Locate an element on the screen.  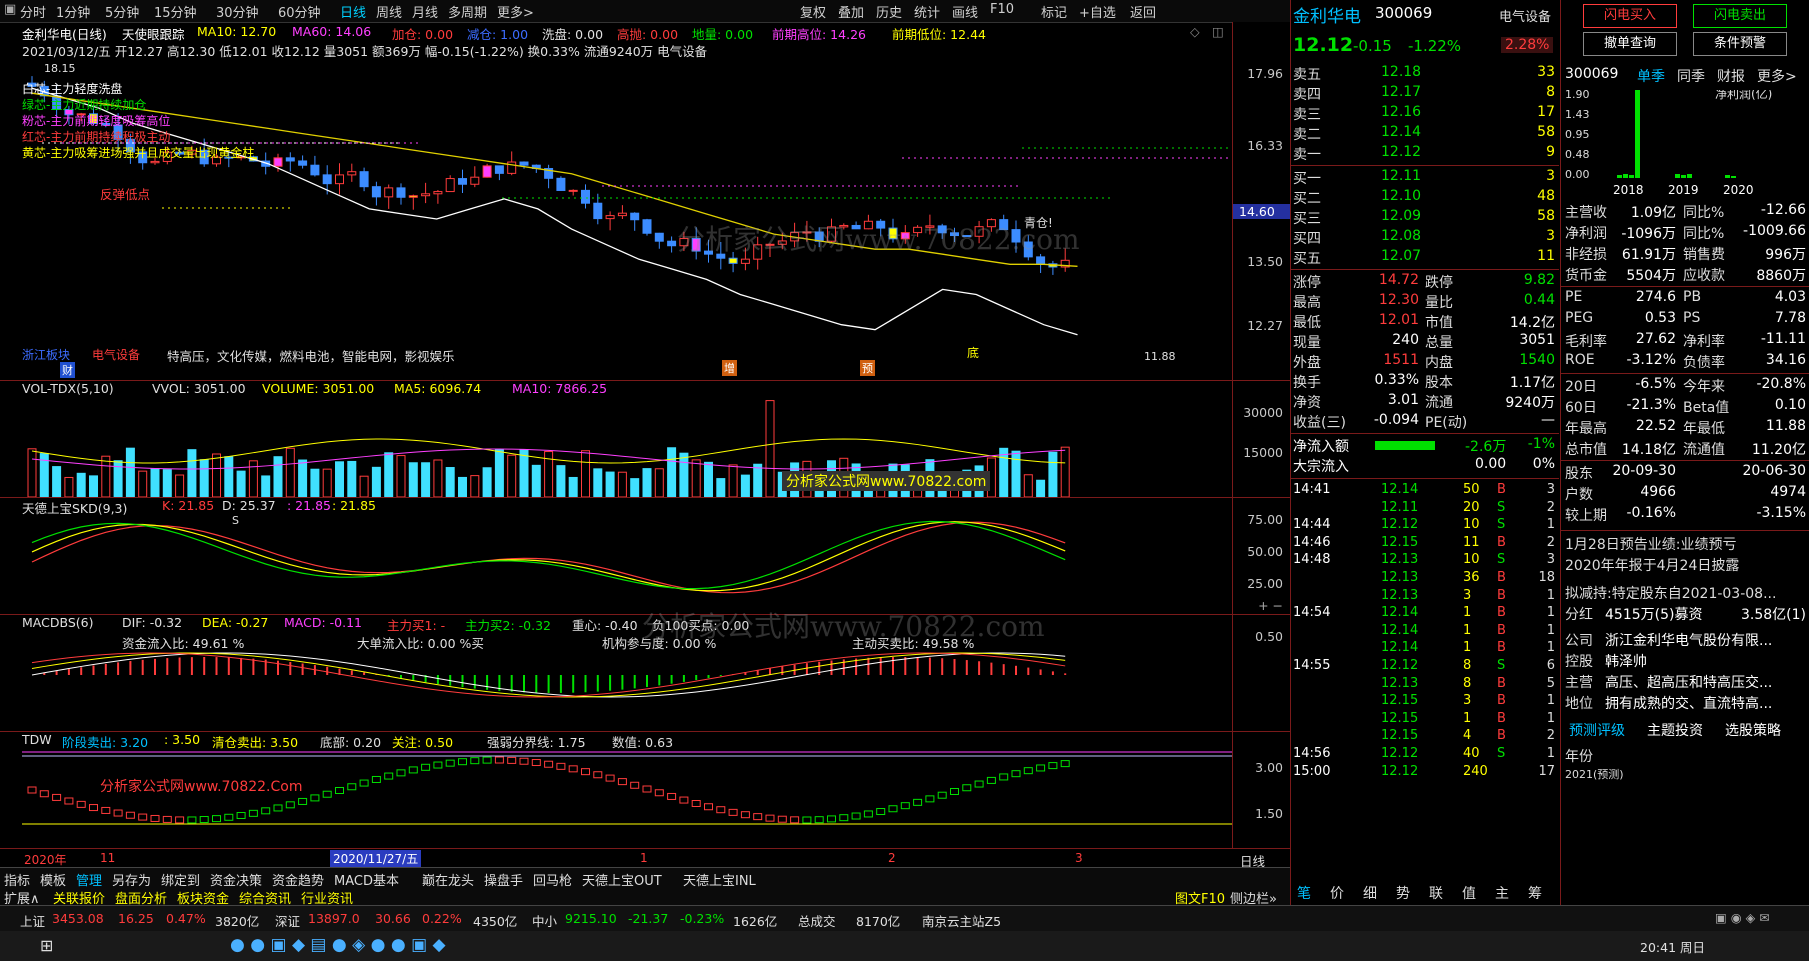
tool-button: 复权 is located at coordinates (813, 11).